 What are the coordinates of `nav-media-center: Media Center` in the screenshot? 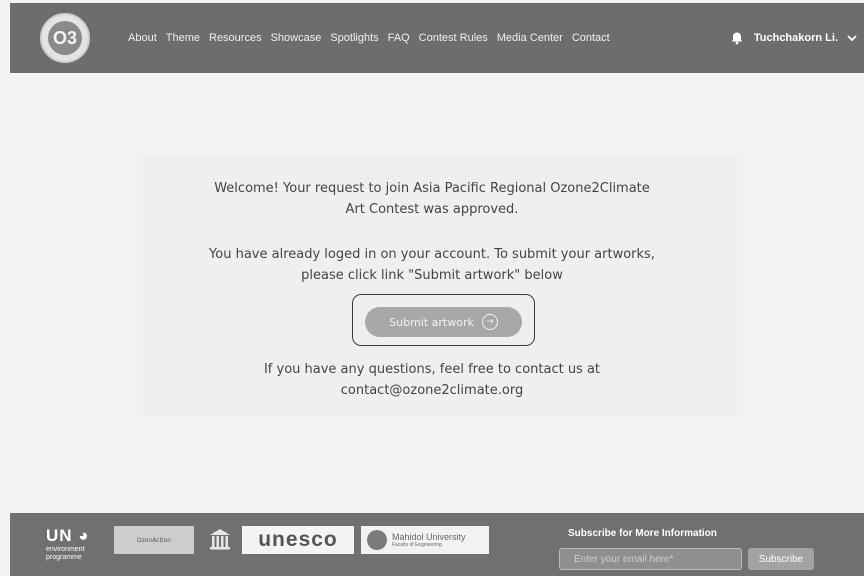 It's located at (530, 38).